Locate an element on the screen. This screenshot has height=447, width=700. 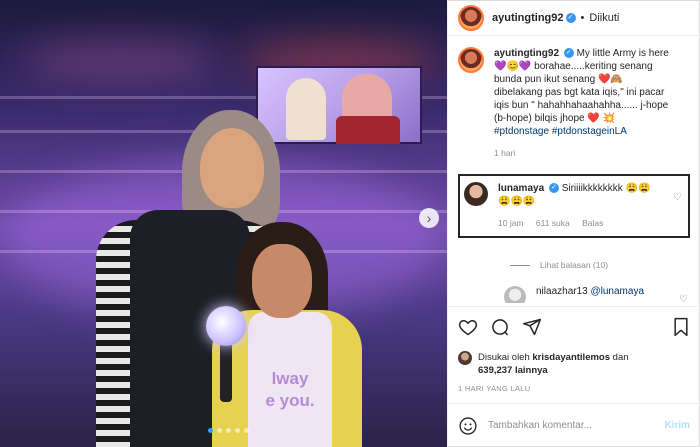
comment-likes: 611 suka is located at coordinates (553, 223).